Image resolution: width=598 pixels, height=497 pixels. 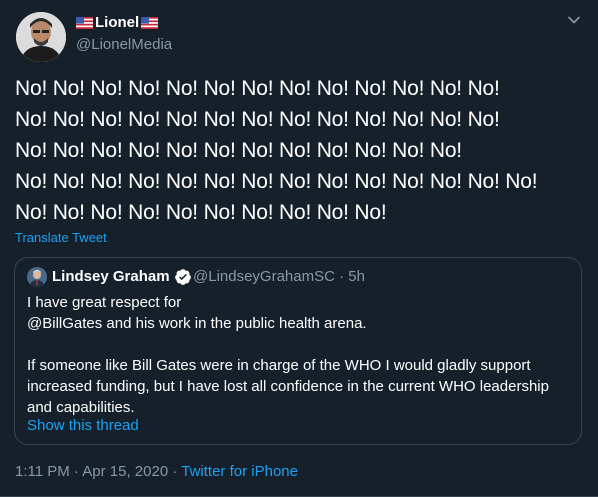 What do you see at coordinates (111, 277) in the screenshot?
I see `quoted-author-display-name: Lindsey Graham` at bounding box center [111, 277].